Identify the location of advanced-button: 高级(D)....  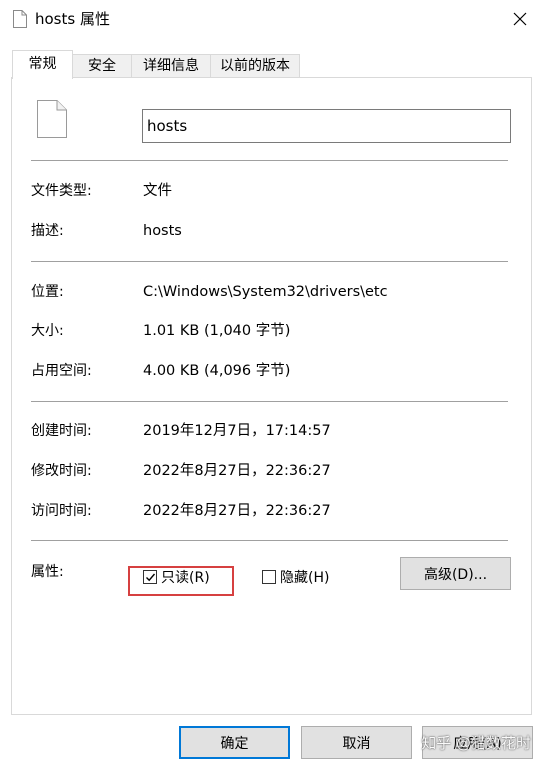
(455, 573).